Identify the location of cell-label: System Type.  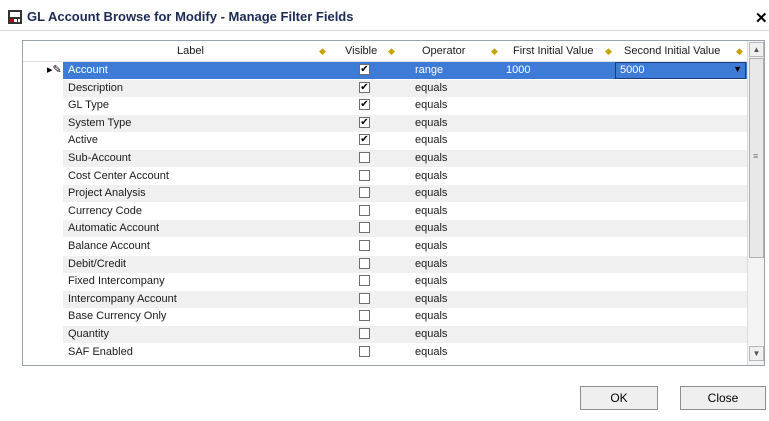
(99, 123).